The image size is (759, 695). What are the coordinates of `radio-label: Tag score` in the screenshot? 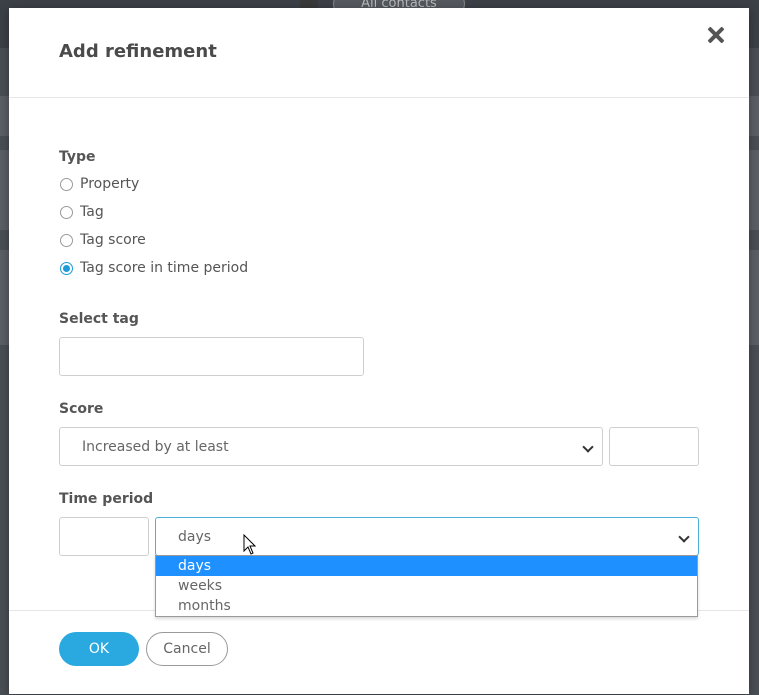 It's located at (113, 240).